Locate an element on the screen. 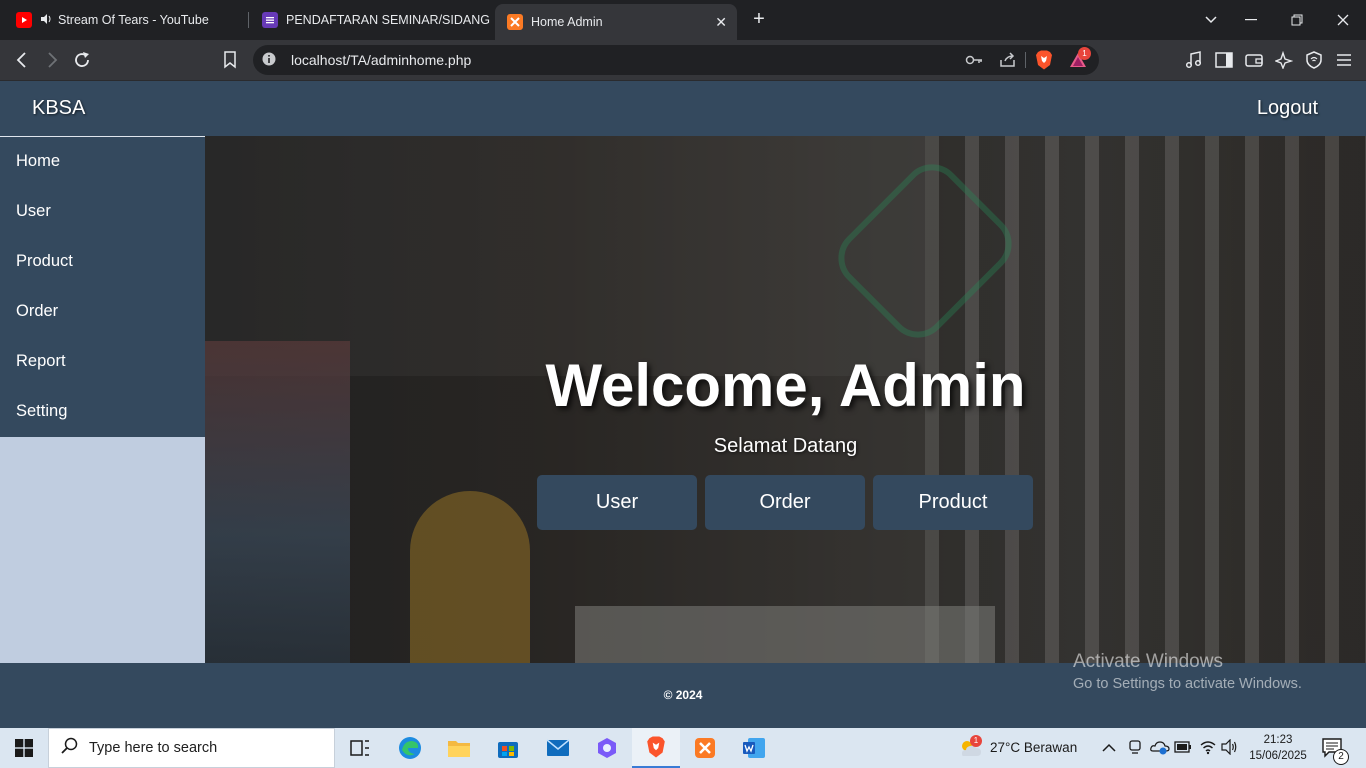 This screenshot has width=1366, height=768. tab-title: Stream Of Tears - YouTube is located at coordinates (133, 20).